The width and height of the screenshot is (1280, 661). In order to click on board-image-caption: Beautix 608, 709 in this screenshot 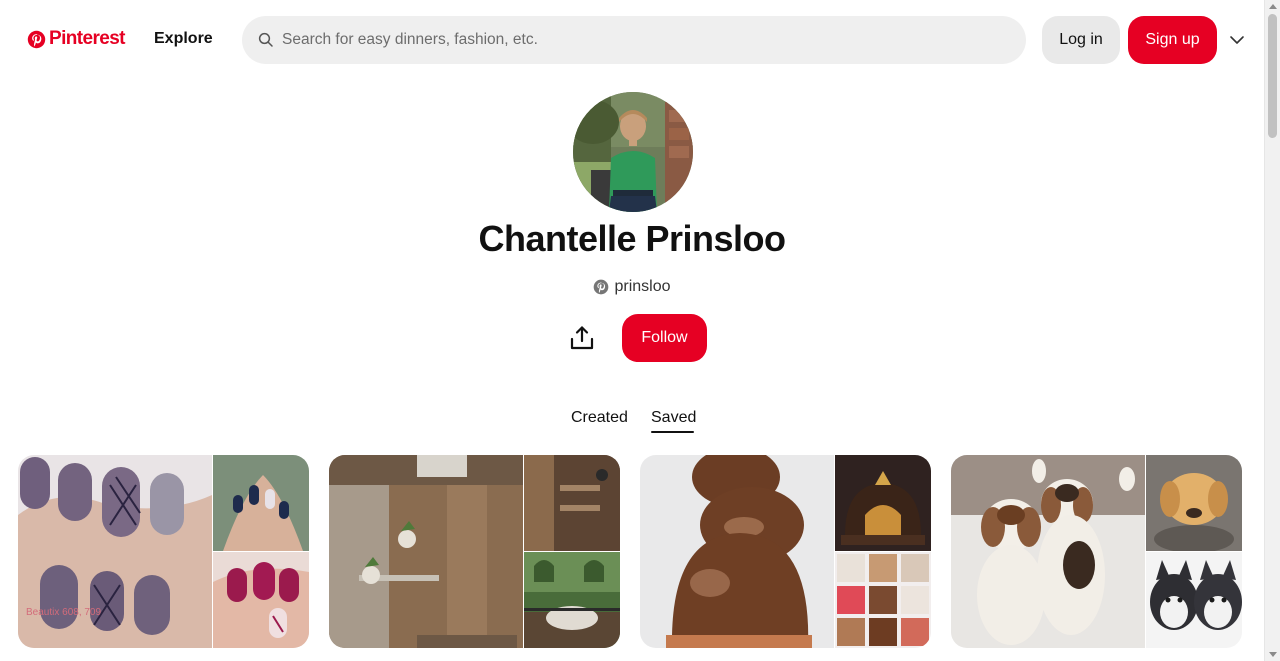, I will do `click(63, 612)`.